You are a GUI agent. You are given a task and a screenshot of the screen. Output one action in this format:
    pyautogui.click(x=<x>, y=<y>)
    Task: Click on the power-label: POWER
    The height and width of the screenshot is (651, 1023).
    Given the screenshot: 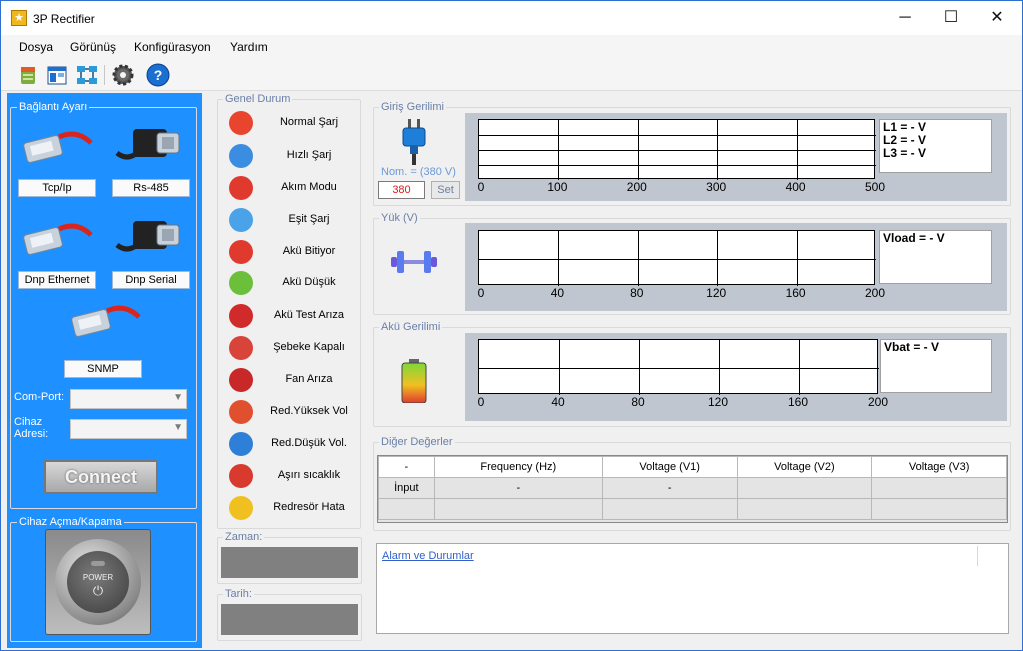 What is the action you would take?
    pyautogui.click(x=98, y=577)
    